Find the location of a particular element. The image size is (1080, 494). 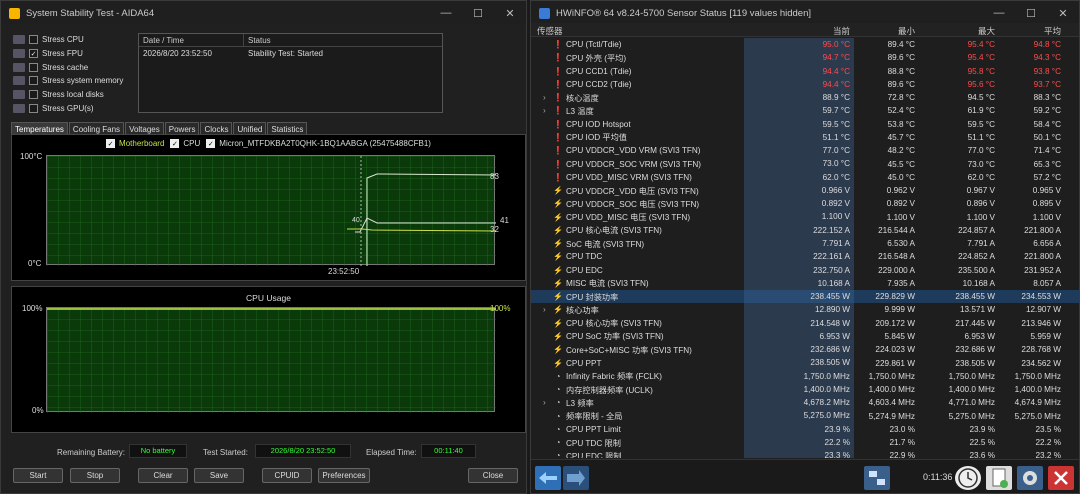

sensor-max: 4,771.0 MHz is located at coordinates (971, 403).